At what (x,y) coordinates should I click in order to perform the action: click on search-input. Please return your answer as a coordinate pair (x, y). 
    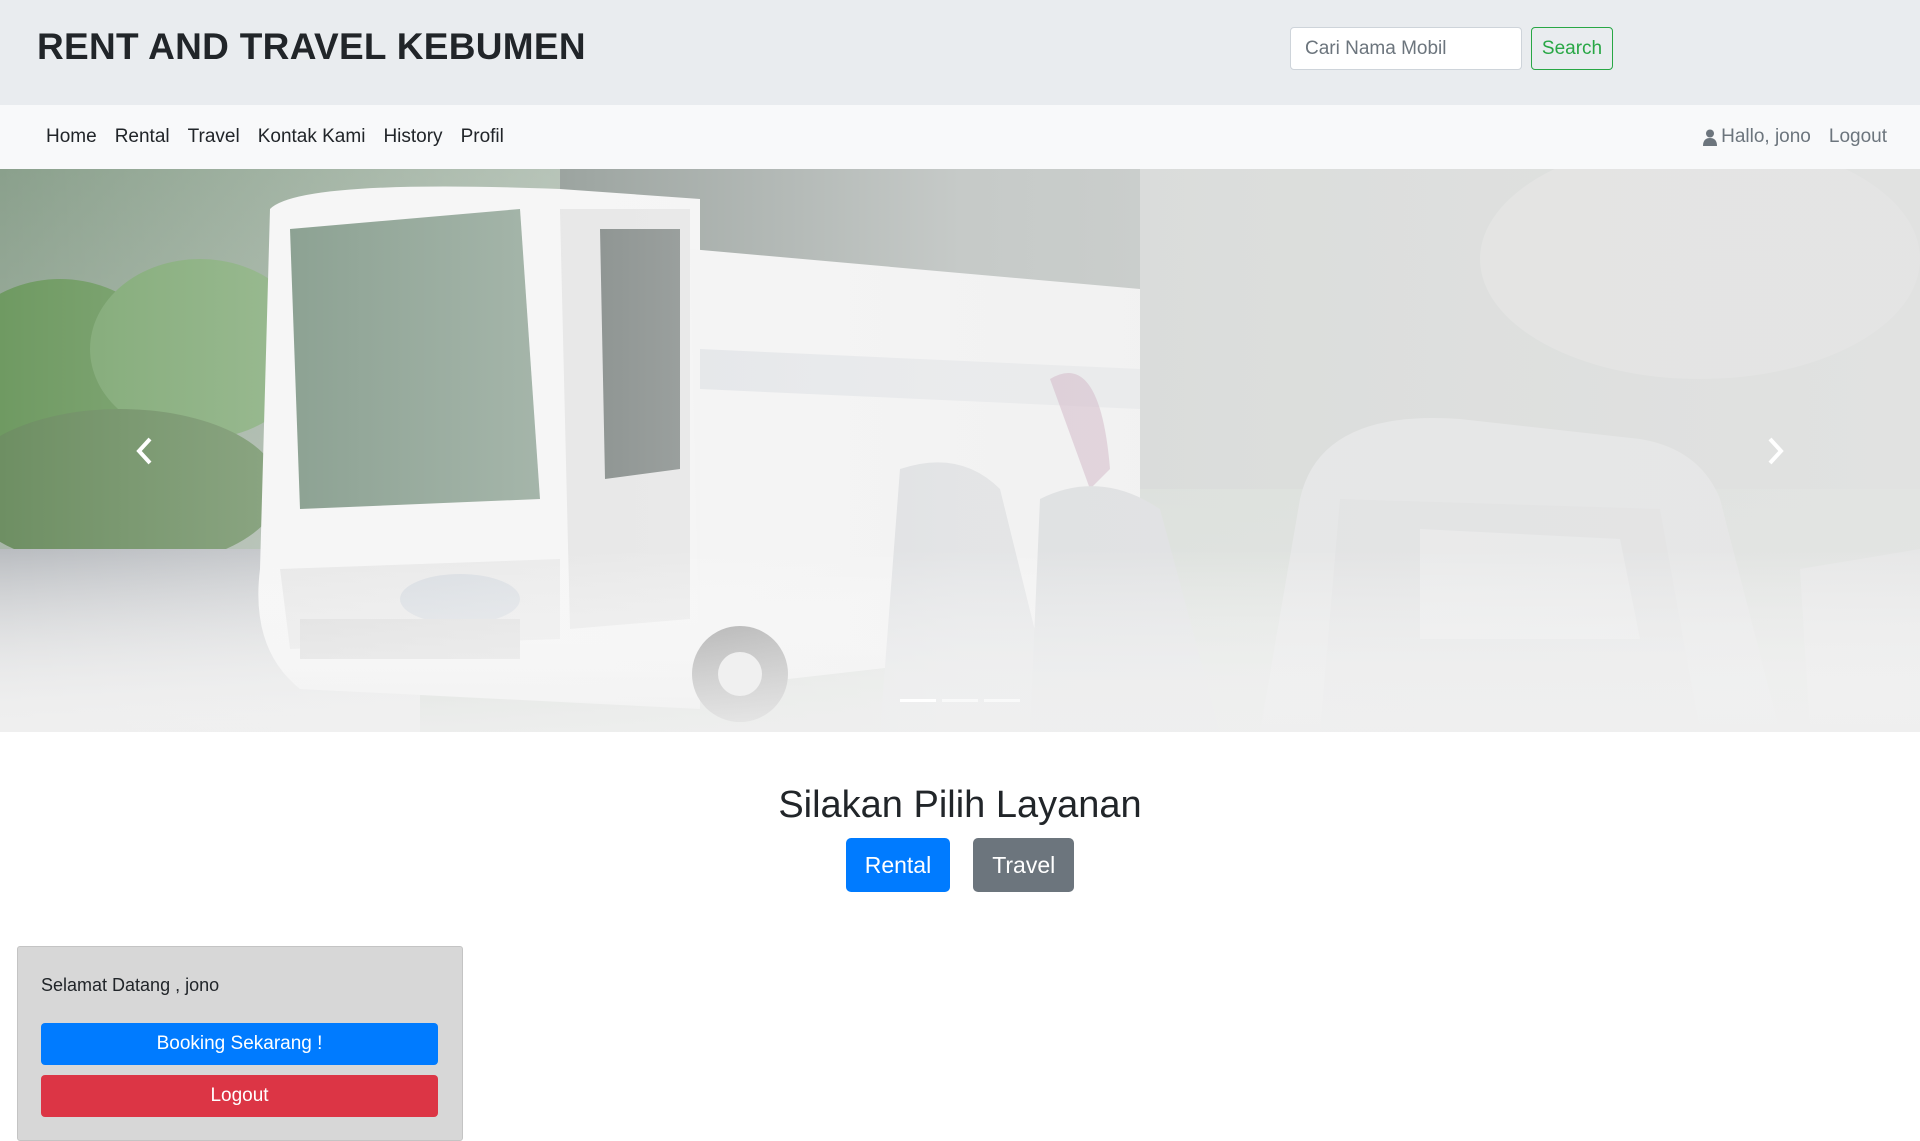
    Looking at the image, I should click on (1406, 48).